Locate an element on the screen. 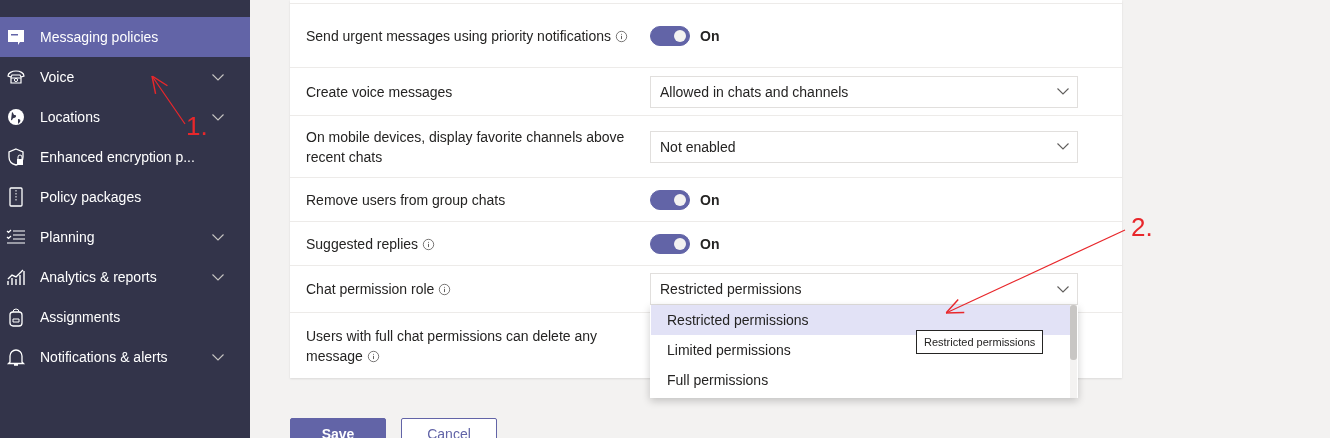 The width and height of the screenshot is (1330, 438). nav-item: Policy packages is located at coordinates (74, 197).